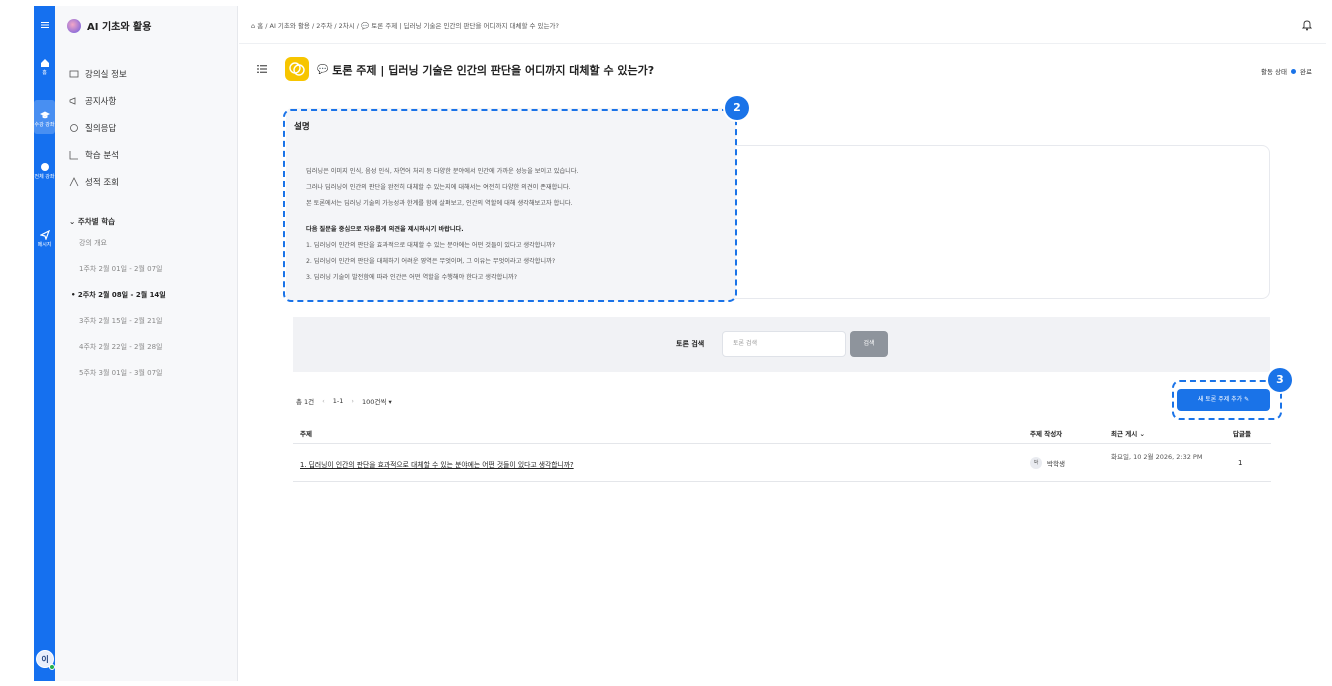  Describe the element at coordinates (74, 128) in the screenshot. I see `chat-icon` at that location.